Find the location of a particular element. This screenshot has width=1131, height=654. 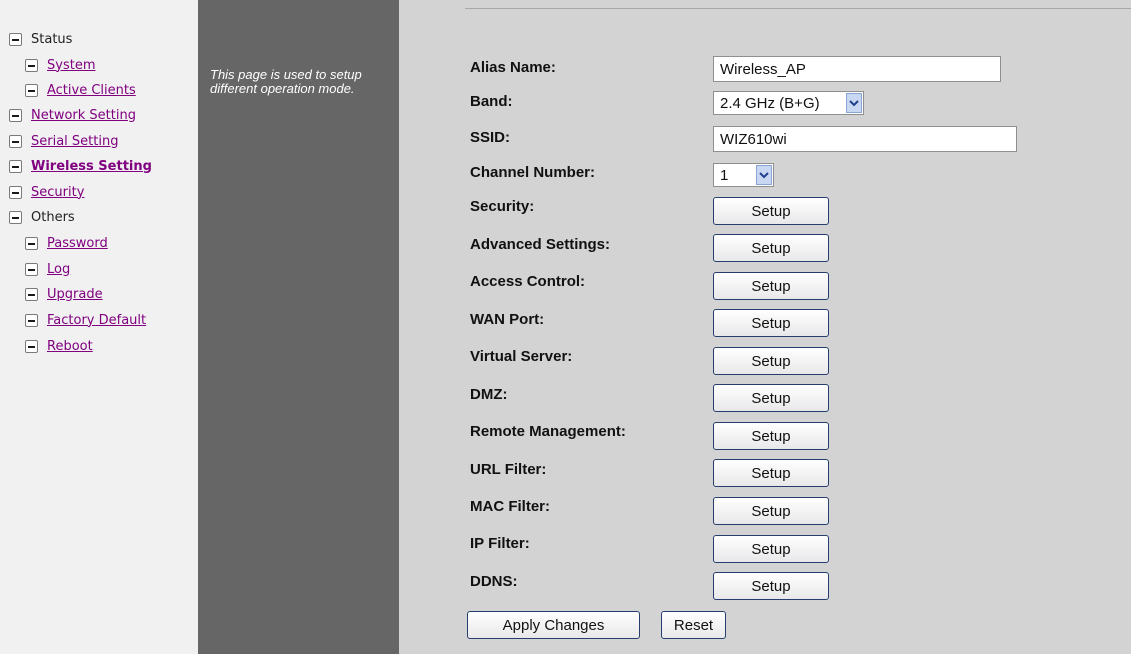

channel-number-label: Channel Number: is located at coordinates (533, 172).